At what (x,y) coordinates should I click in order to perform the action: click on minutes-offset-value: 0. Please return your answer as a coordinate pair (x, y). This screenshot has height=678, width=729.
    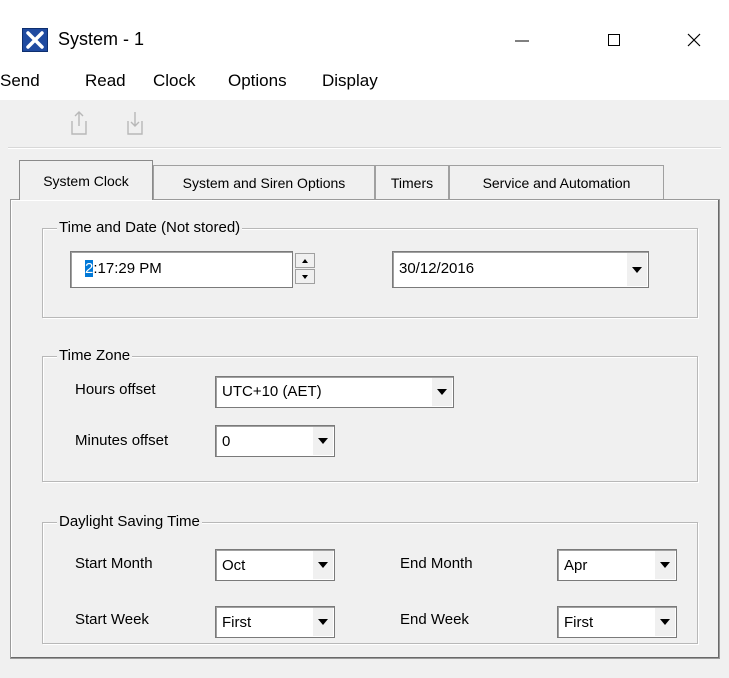
    Looking at the image, I should click on (226, 441).